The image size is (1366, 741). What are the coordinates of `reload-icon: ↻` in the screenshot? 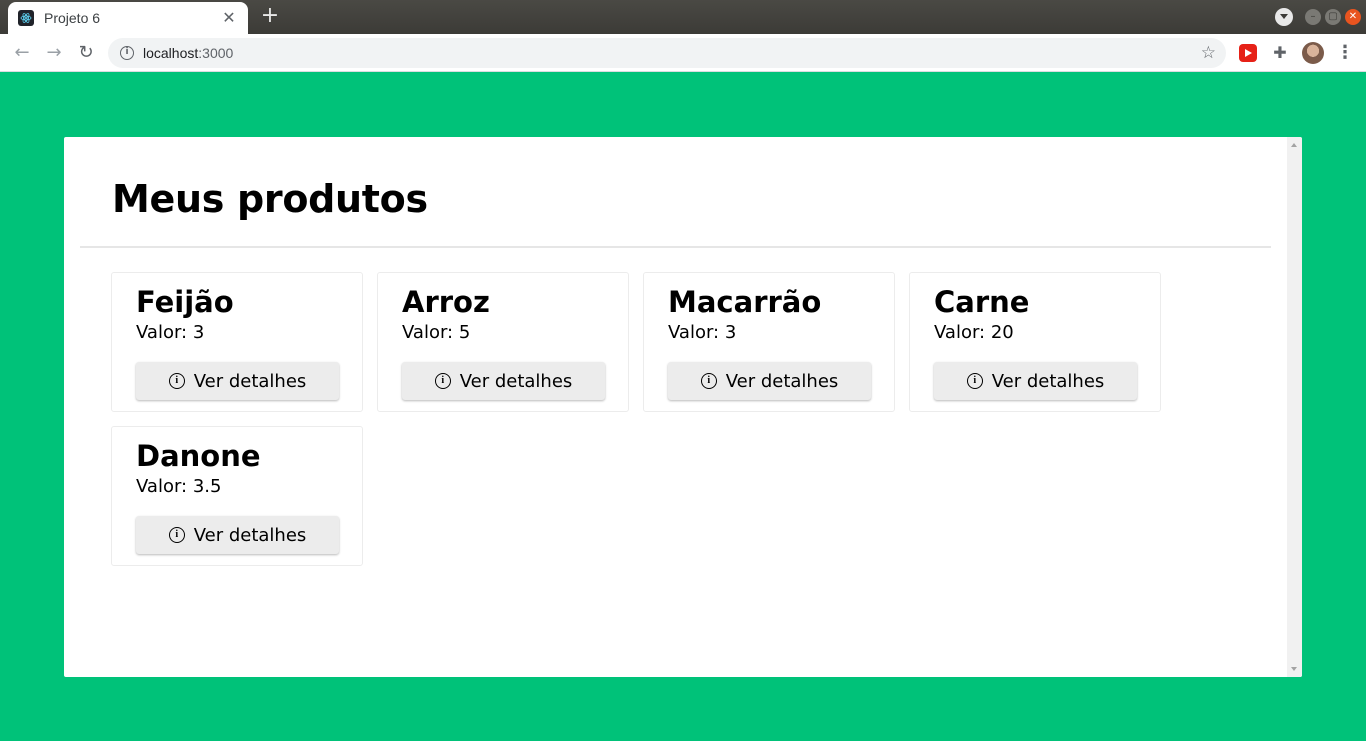 It's located at (86, 53).